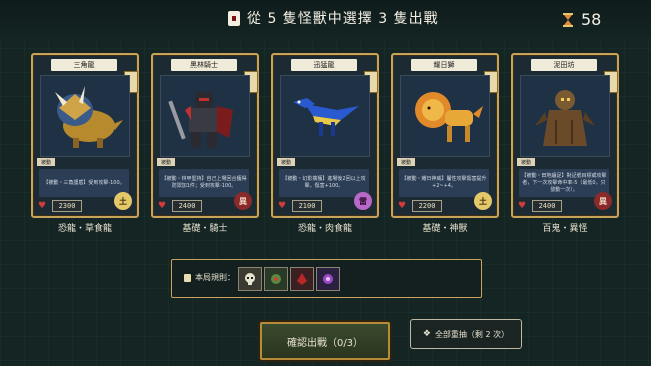 The height and width of the screenshot is (366, 651). What do you see at coordinates (234, 18) in the screenshot?
I see `card-icon` at bounding box center [234, 18].